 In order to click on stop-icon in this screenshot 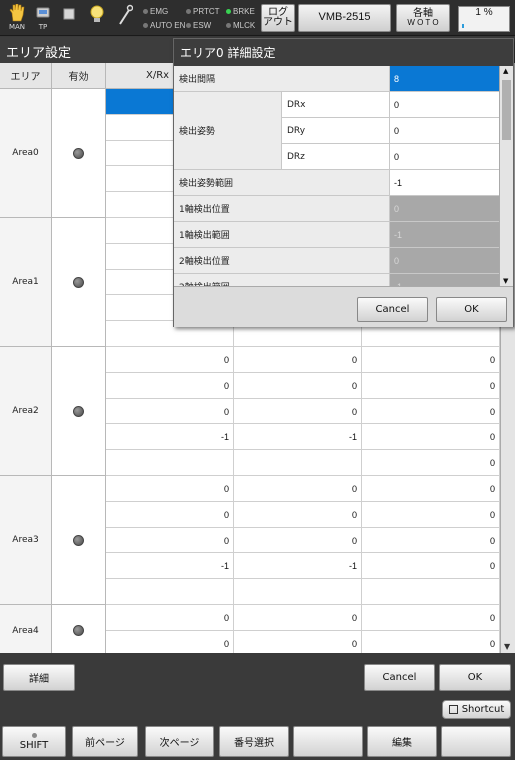, I will do `click(69, 18)`.